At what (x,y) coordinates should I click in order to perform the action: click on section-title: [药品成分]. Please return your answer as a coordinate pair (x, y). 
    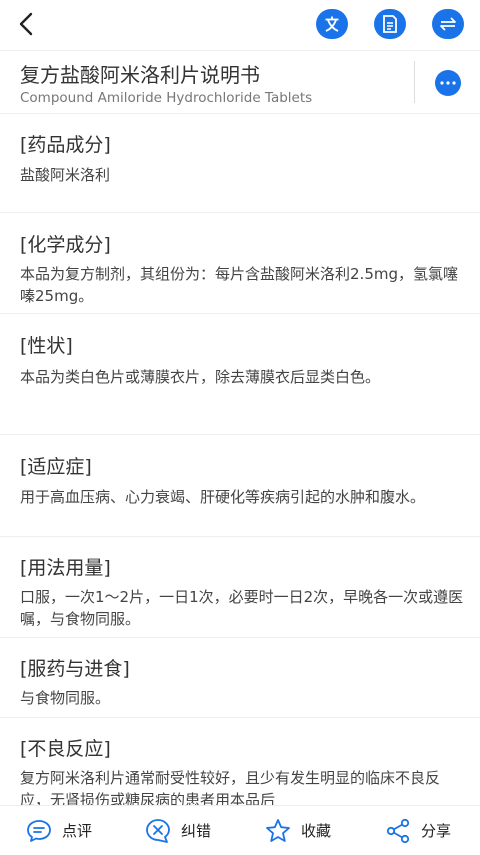
    Looking at the image, I should click on (65, 145).